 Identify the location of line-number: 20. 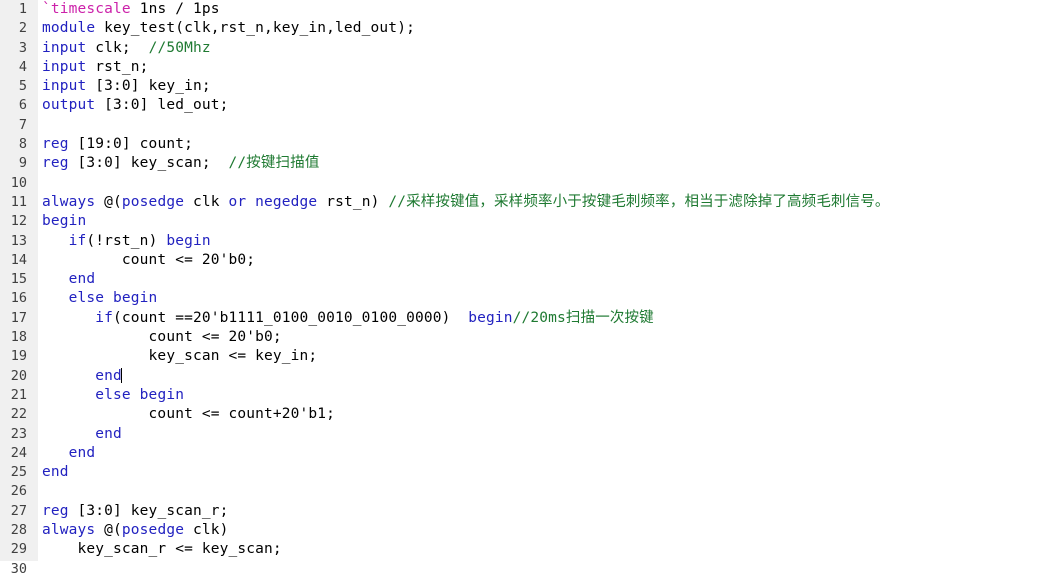
(18, 375).